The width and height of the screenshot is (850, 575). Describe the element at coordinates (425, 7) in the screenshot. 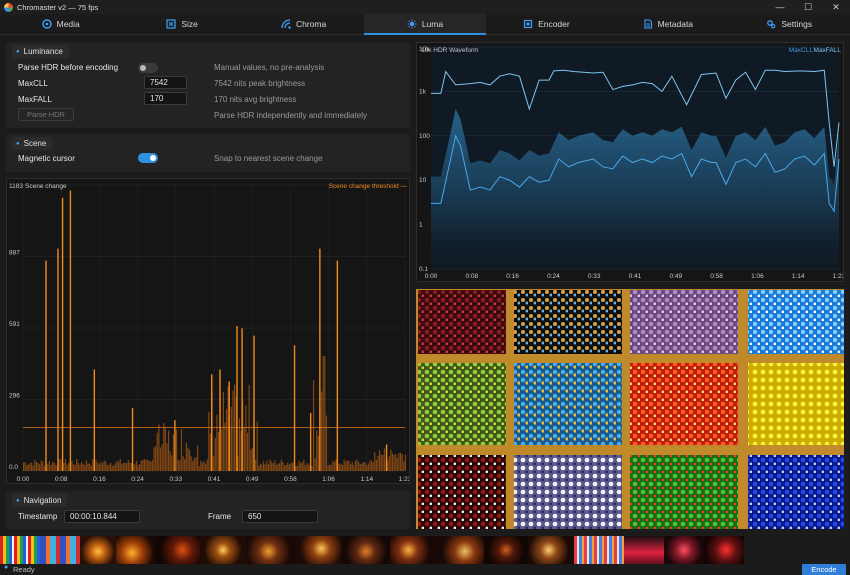

I see `title-bar: Chromaster v2 — 75 fps — ☐ ✕` at that location.